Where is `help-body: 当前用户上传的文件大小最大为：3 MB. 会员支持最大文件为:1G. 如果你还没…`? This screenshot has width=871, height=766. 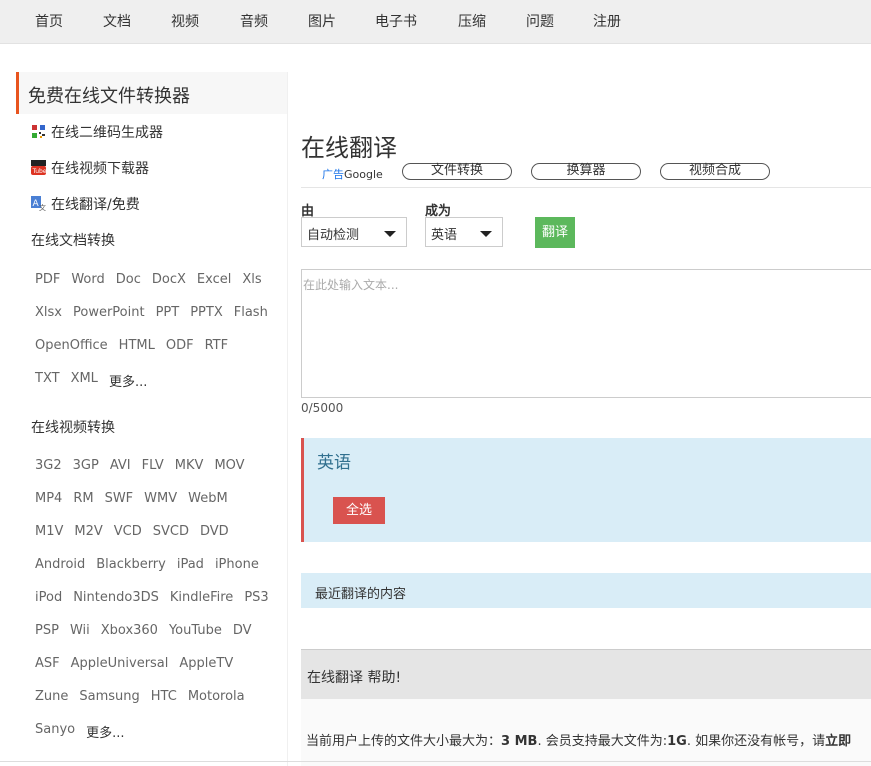
help-body: 当前用户上传的文件大小最大为：3 MB. 会员支持最大文件为:1G. 如果你还没… is located at coordinates (586, 732).